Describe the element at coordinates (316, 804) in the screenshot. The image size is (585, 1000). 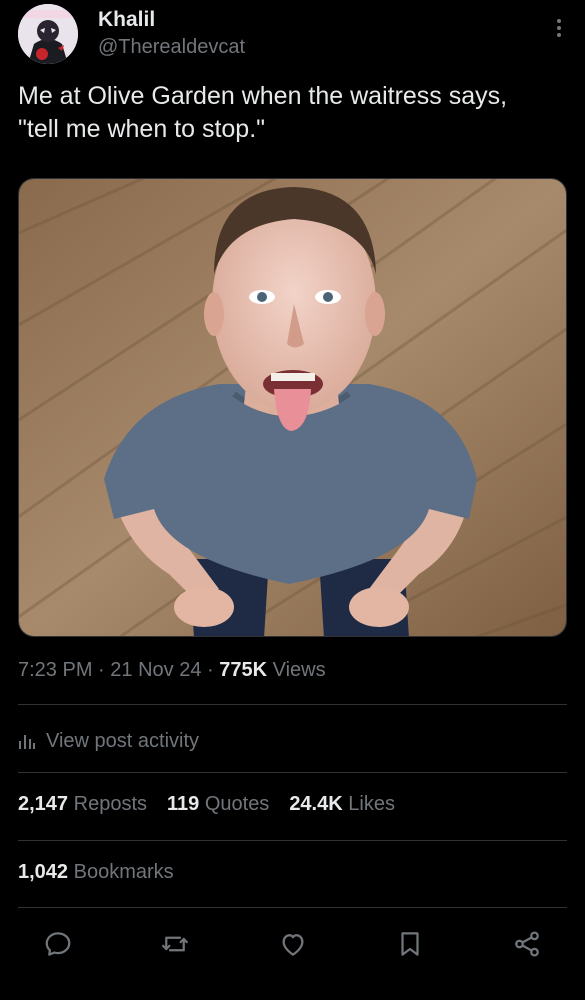
I see `likes-count: 24.4K` at that location.